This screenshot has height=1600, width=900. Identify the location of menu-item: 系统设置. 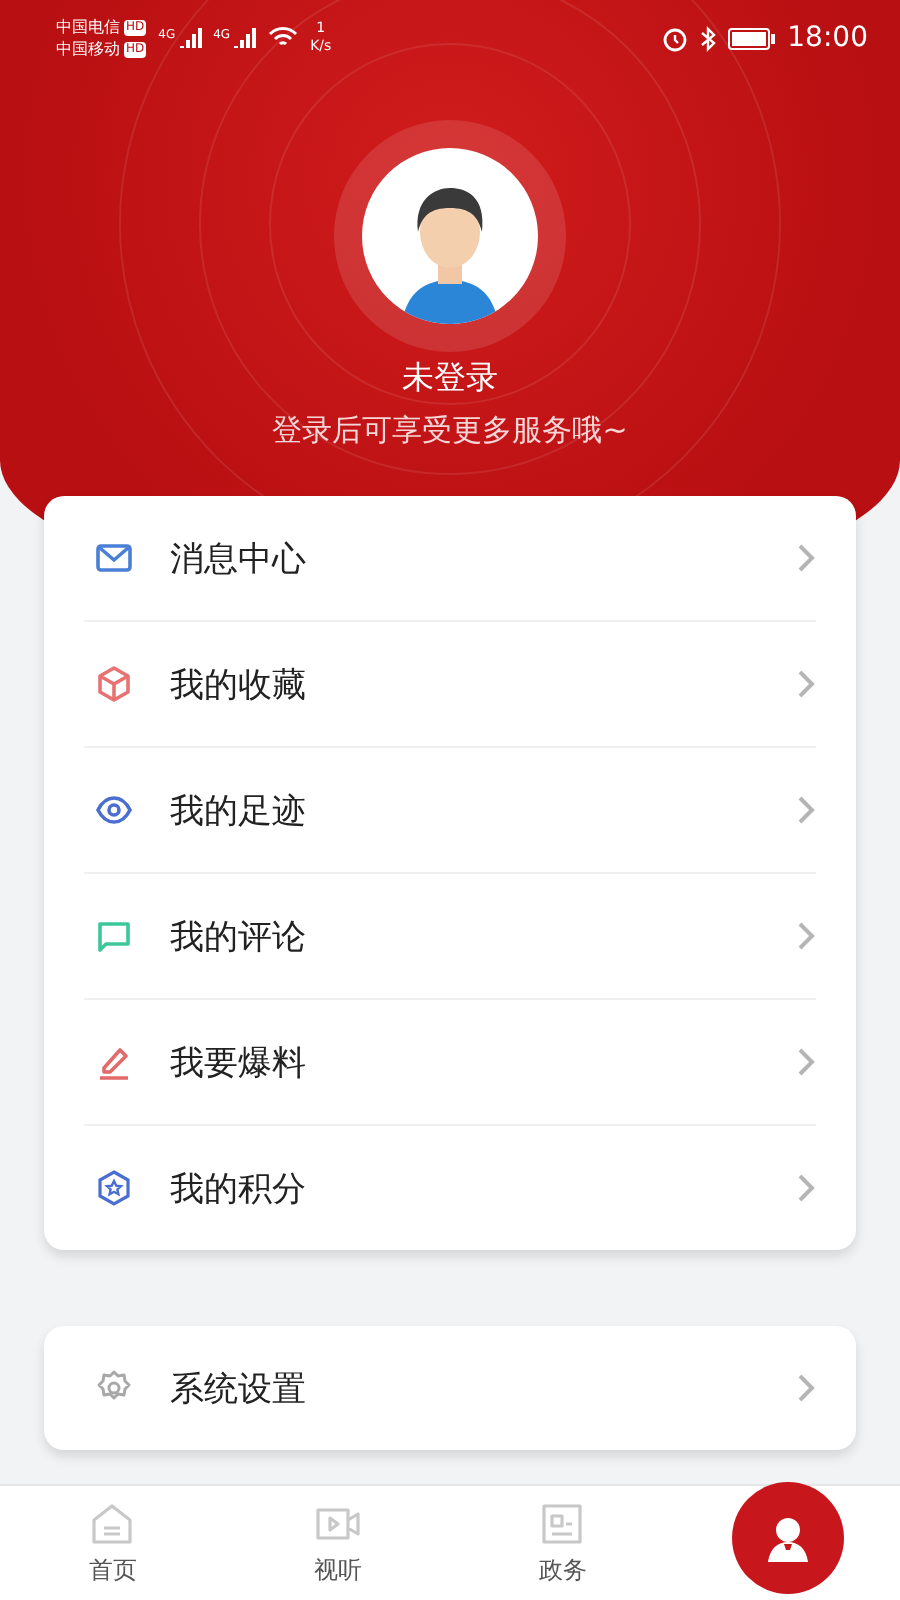
(450, 1388).